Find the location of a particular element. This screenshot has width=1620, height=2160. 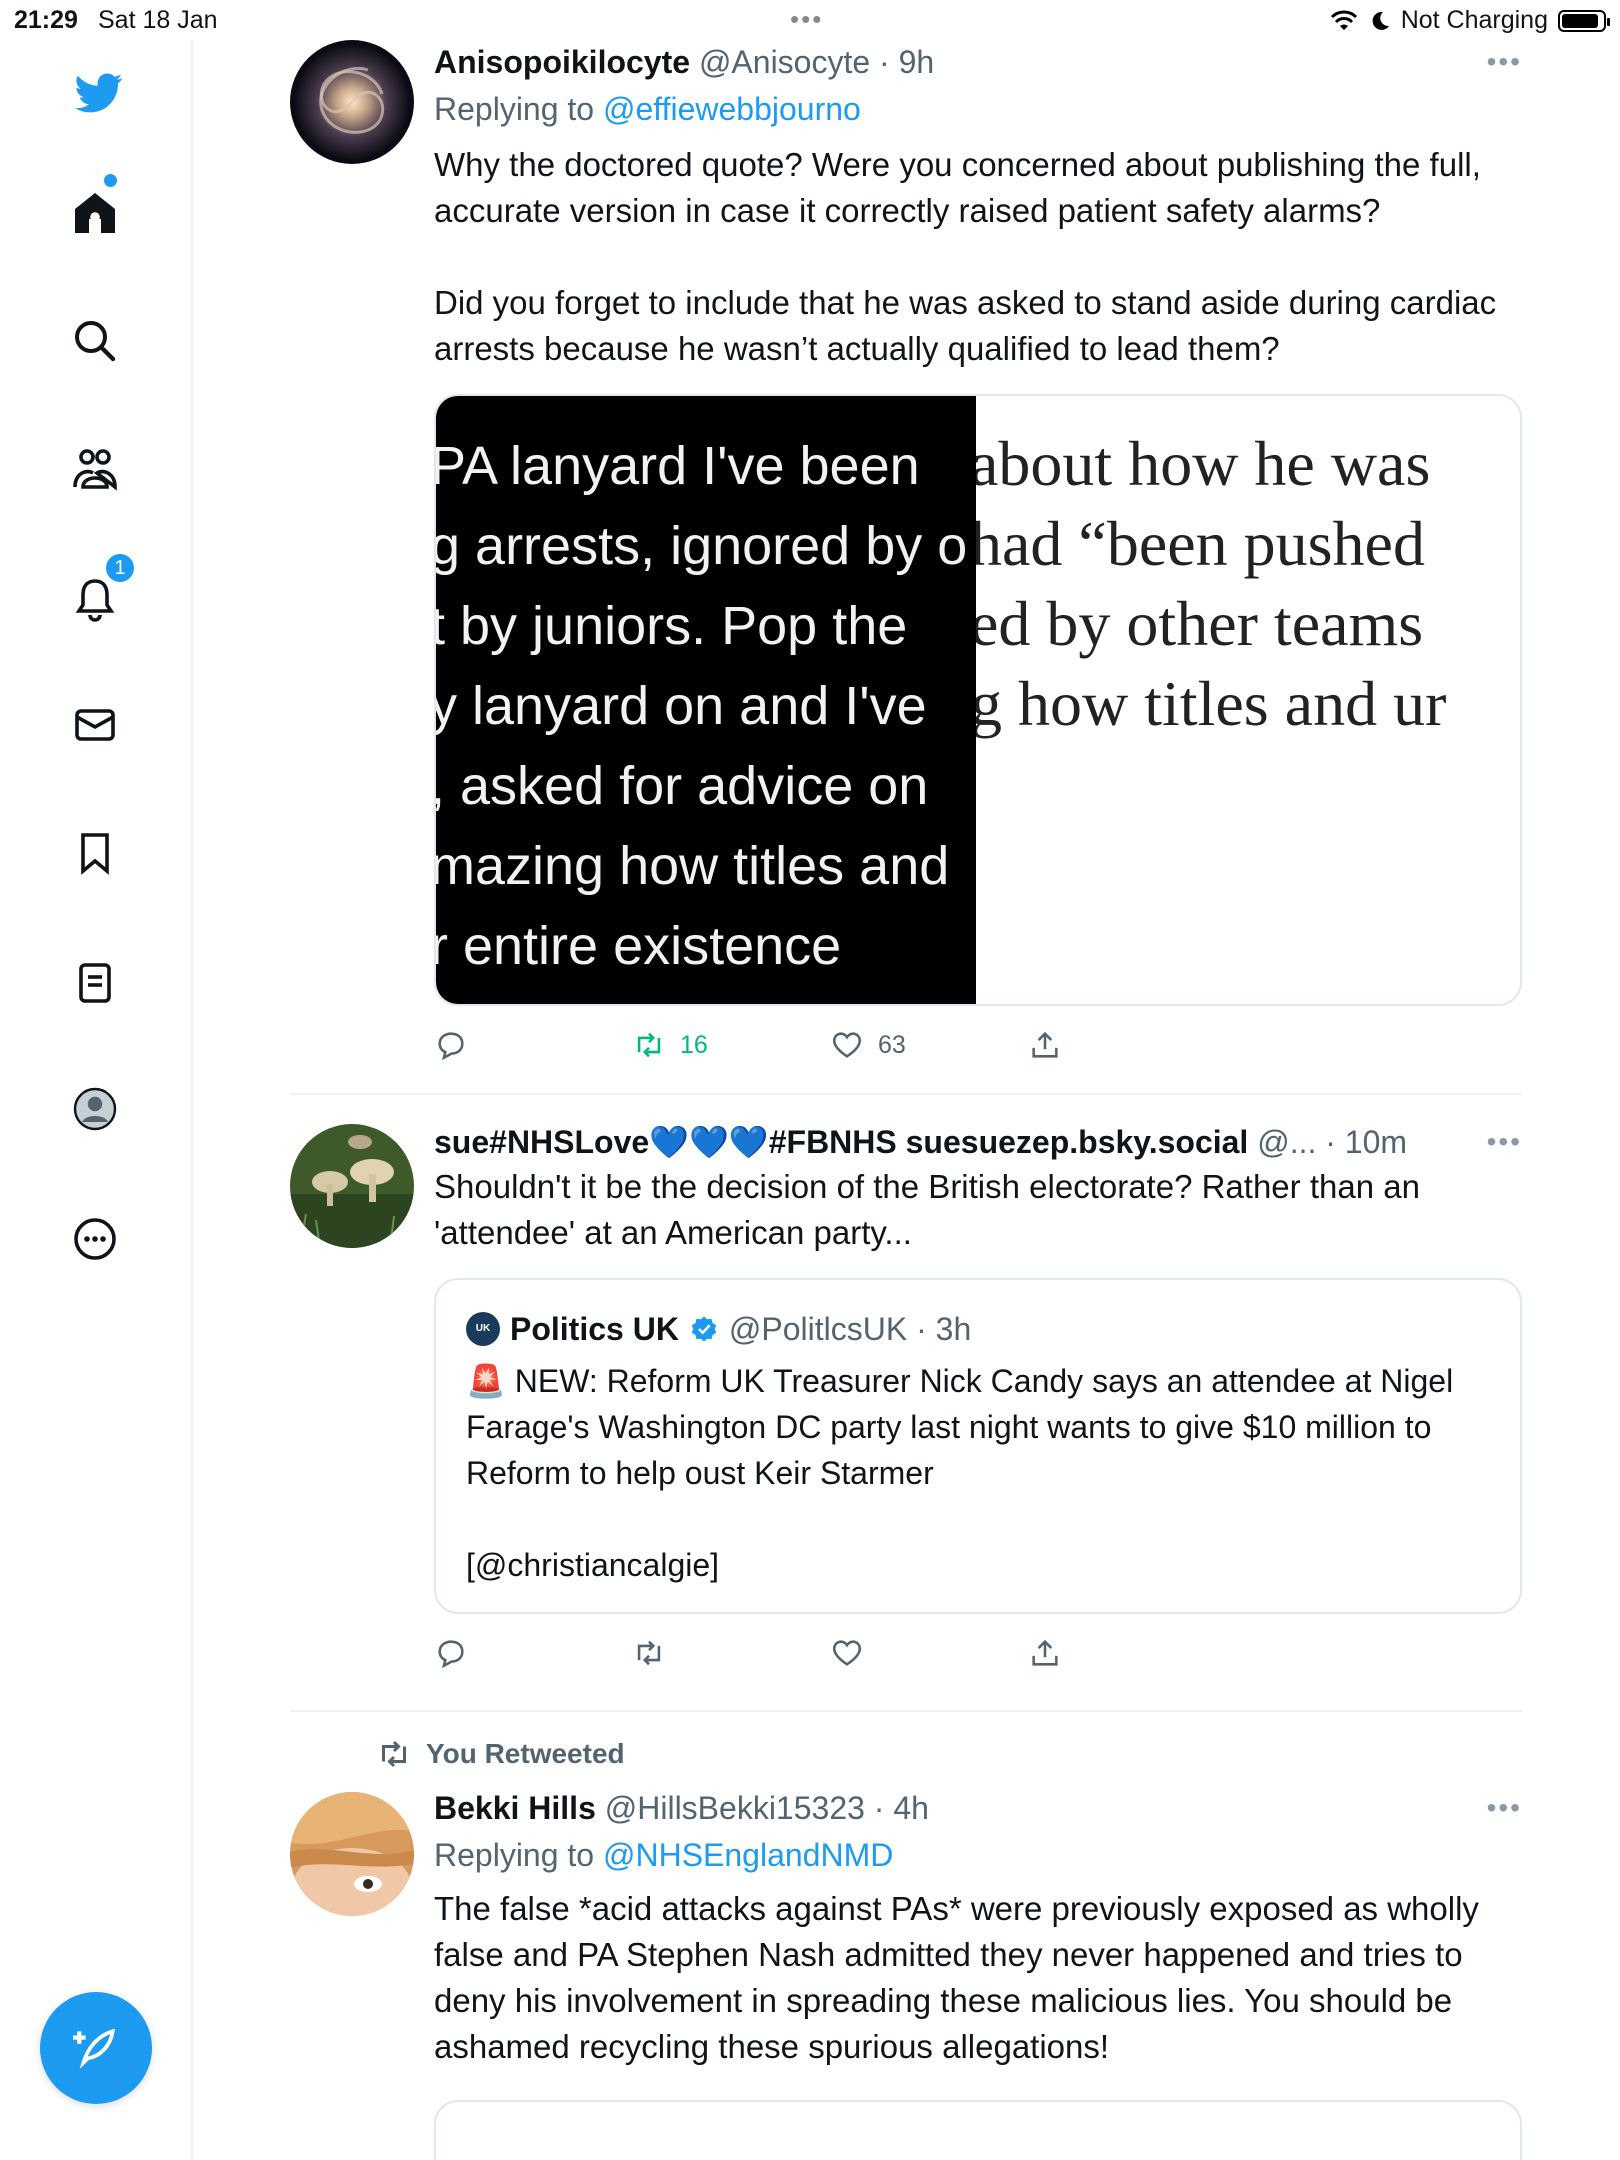

verified-badge-icon is located at coordinates (704, 1329).